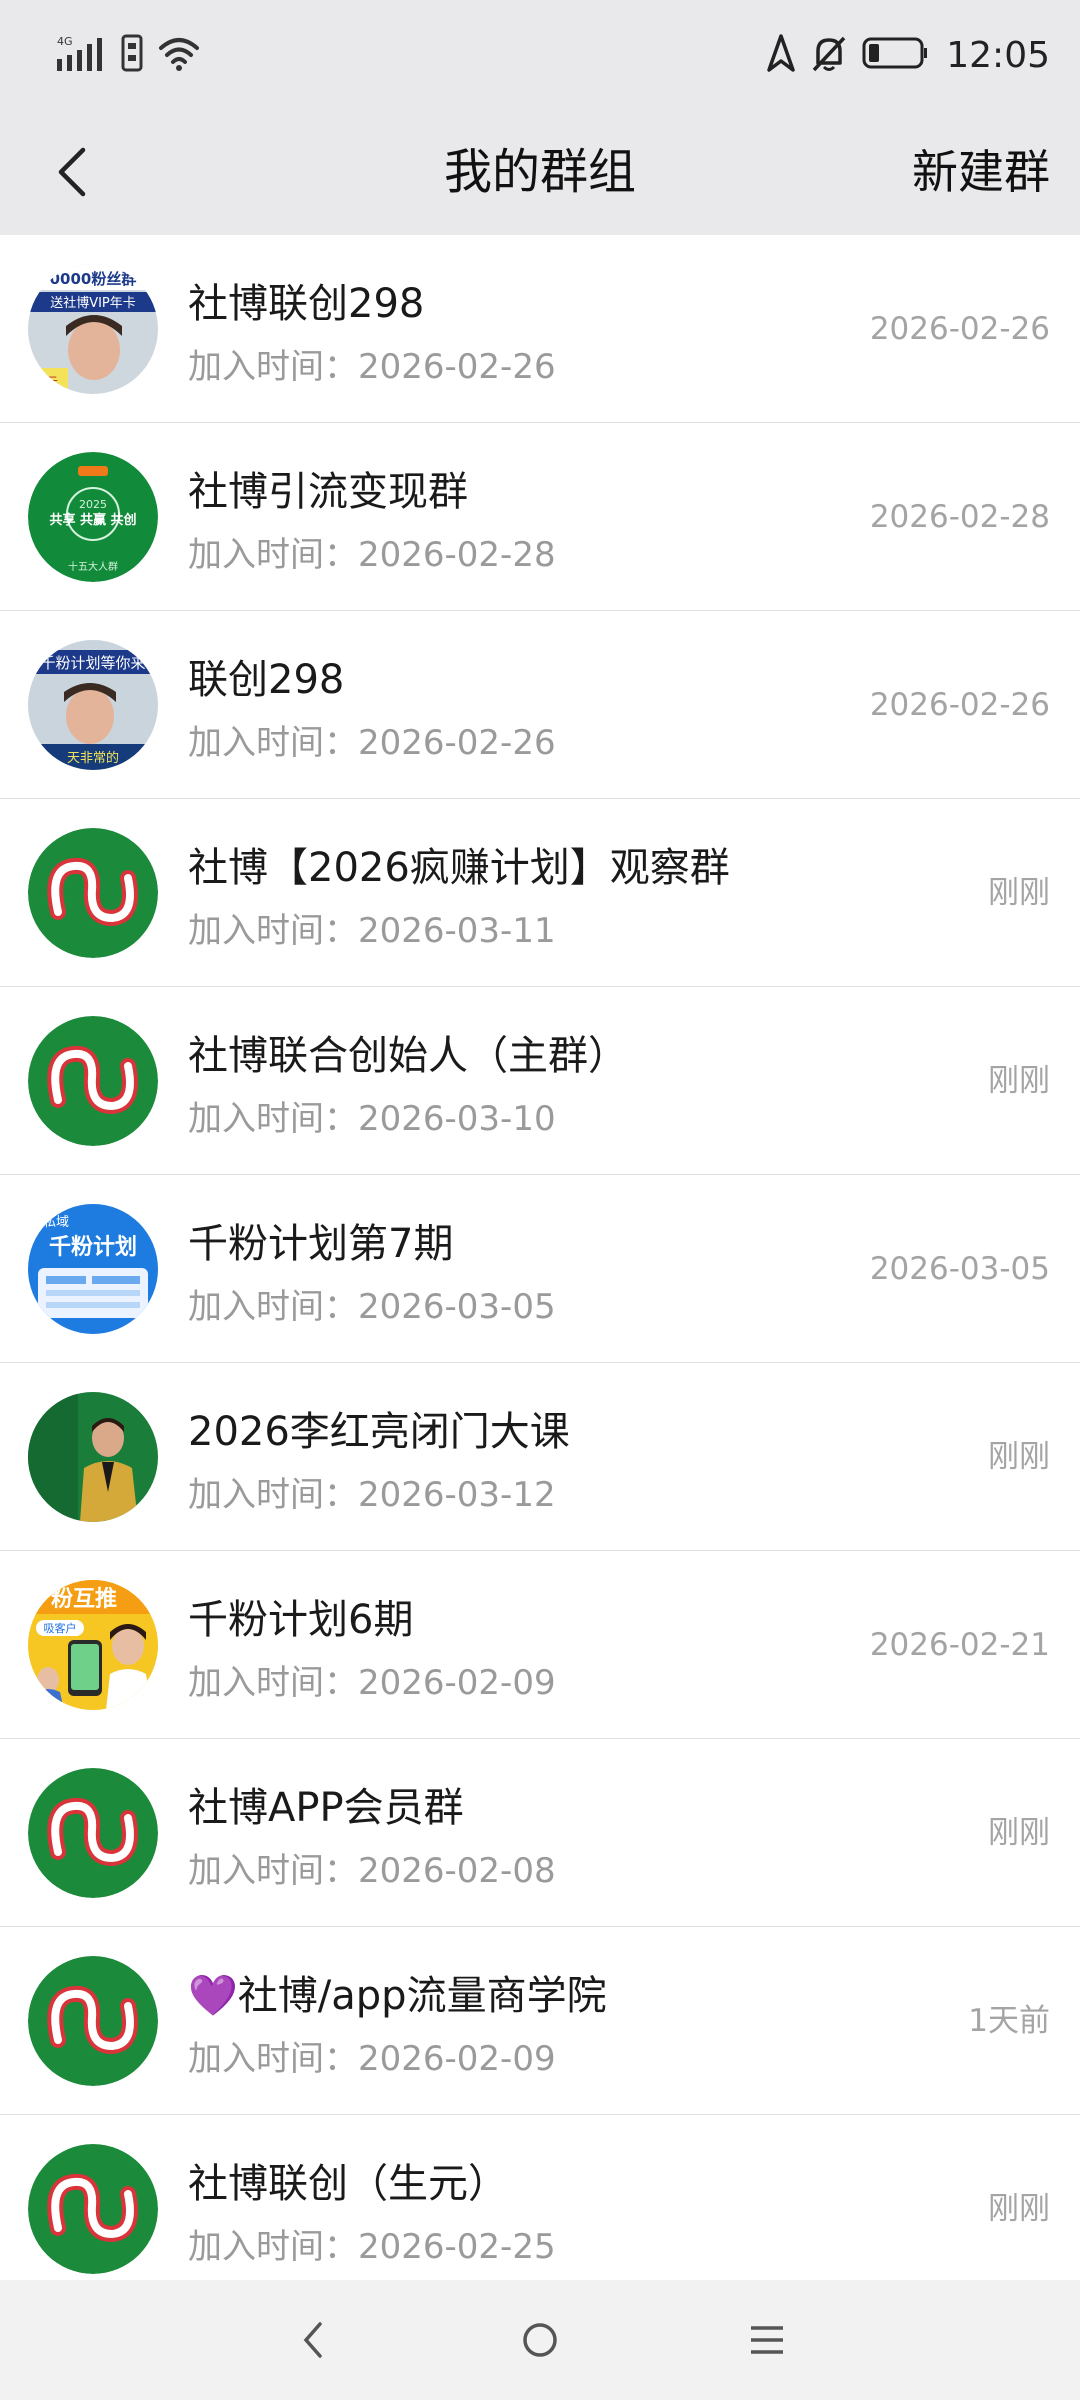 Image resolution: width=1080 pixels, height=2400 pixels. What do you see at coordinates (93, 566) in the screenshot?
I see `avatar-text: 十五大人群` at bounding box center [93, 566].